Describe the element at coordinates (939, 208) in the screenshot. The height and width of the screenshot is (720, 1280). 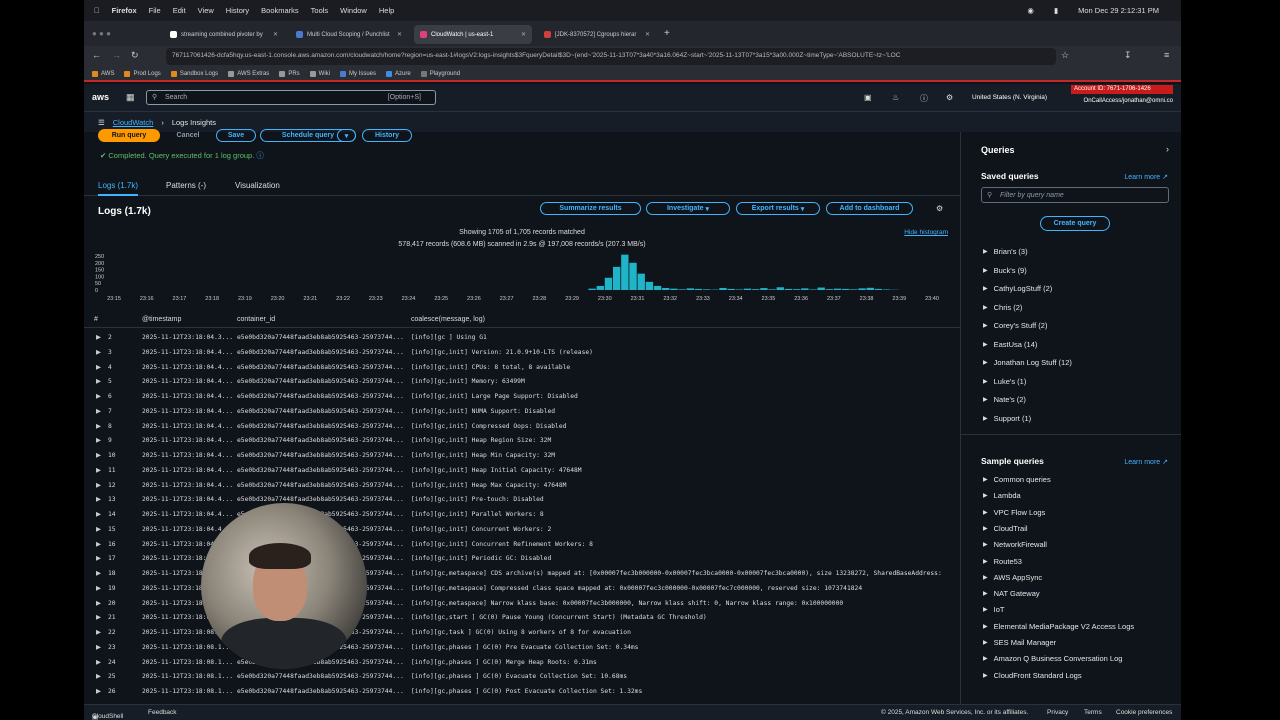
I see `settings-gear-icon: ⚙` at that location.